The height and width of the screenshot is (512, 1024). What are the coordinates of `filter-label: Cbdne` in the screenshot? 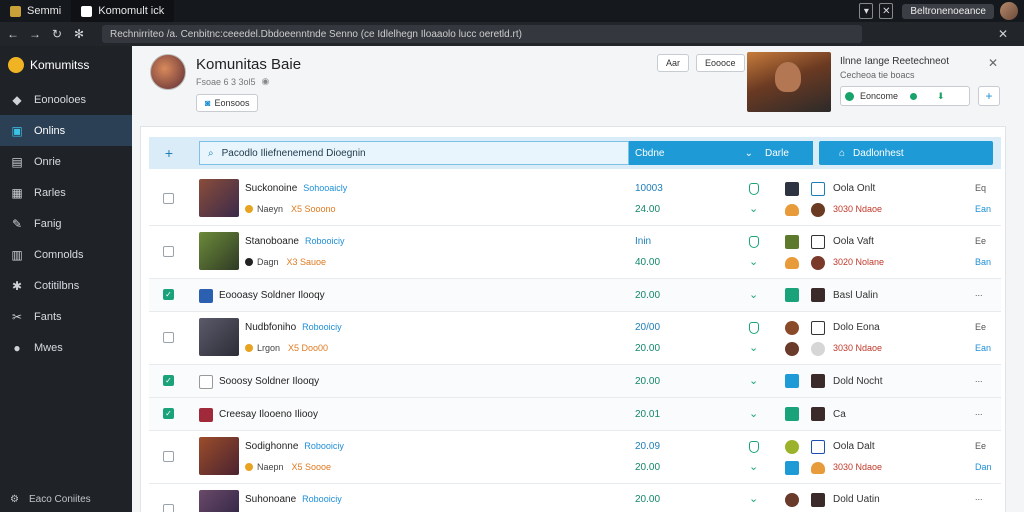 It's located at (650, 153).